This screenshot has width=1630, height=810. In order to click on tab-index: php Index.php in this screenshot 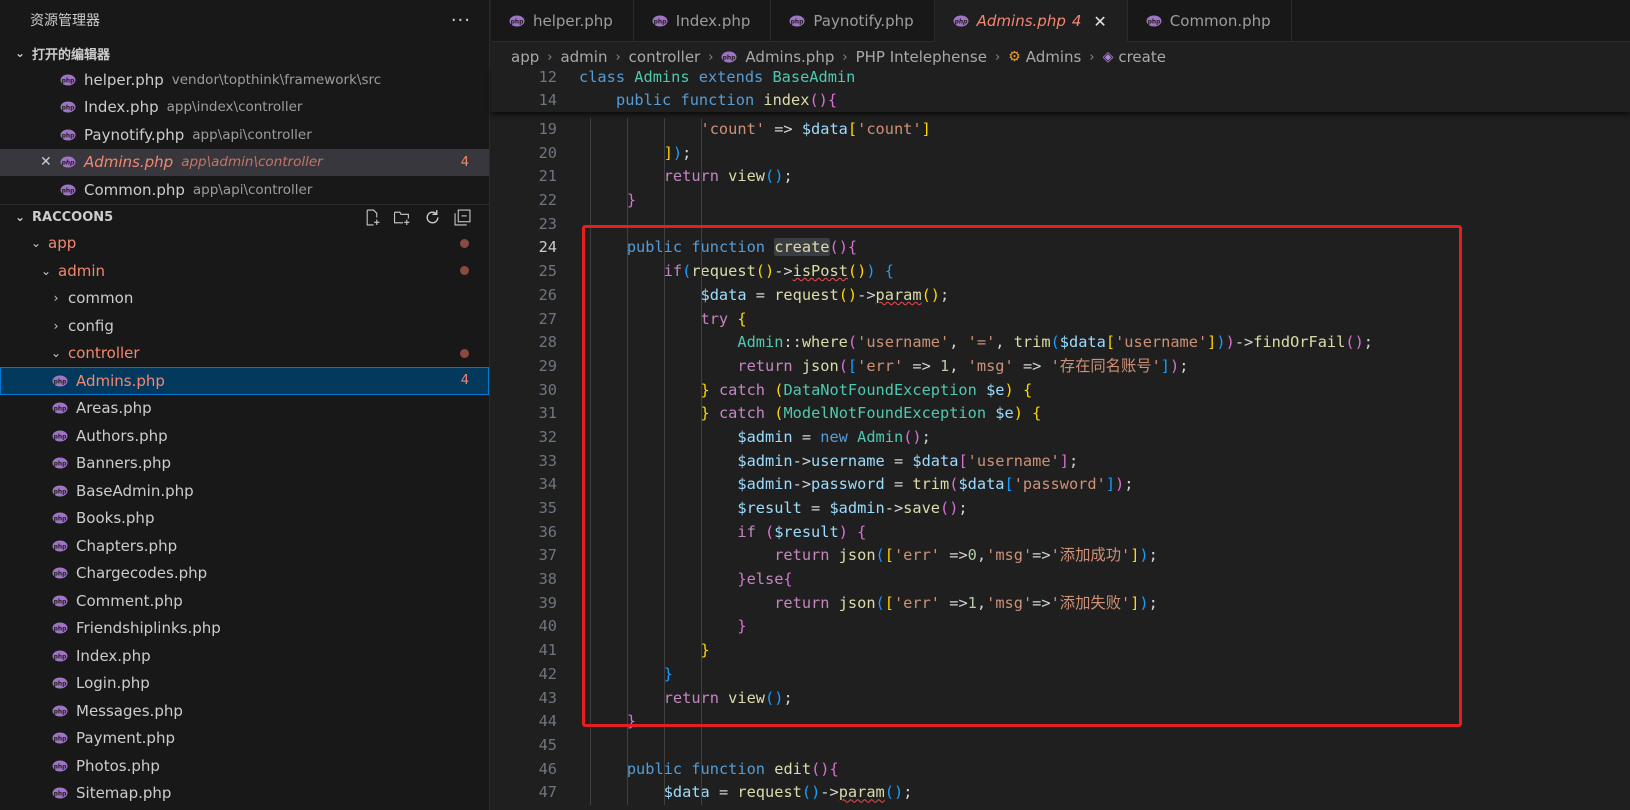, I will do `click(703, 21)`.